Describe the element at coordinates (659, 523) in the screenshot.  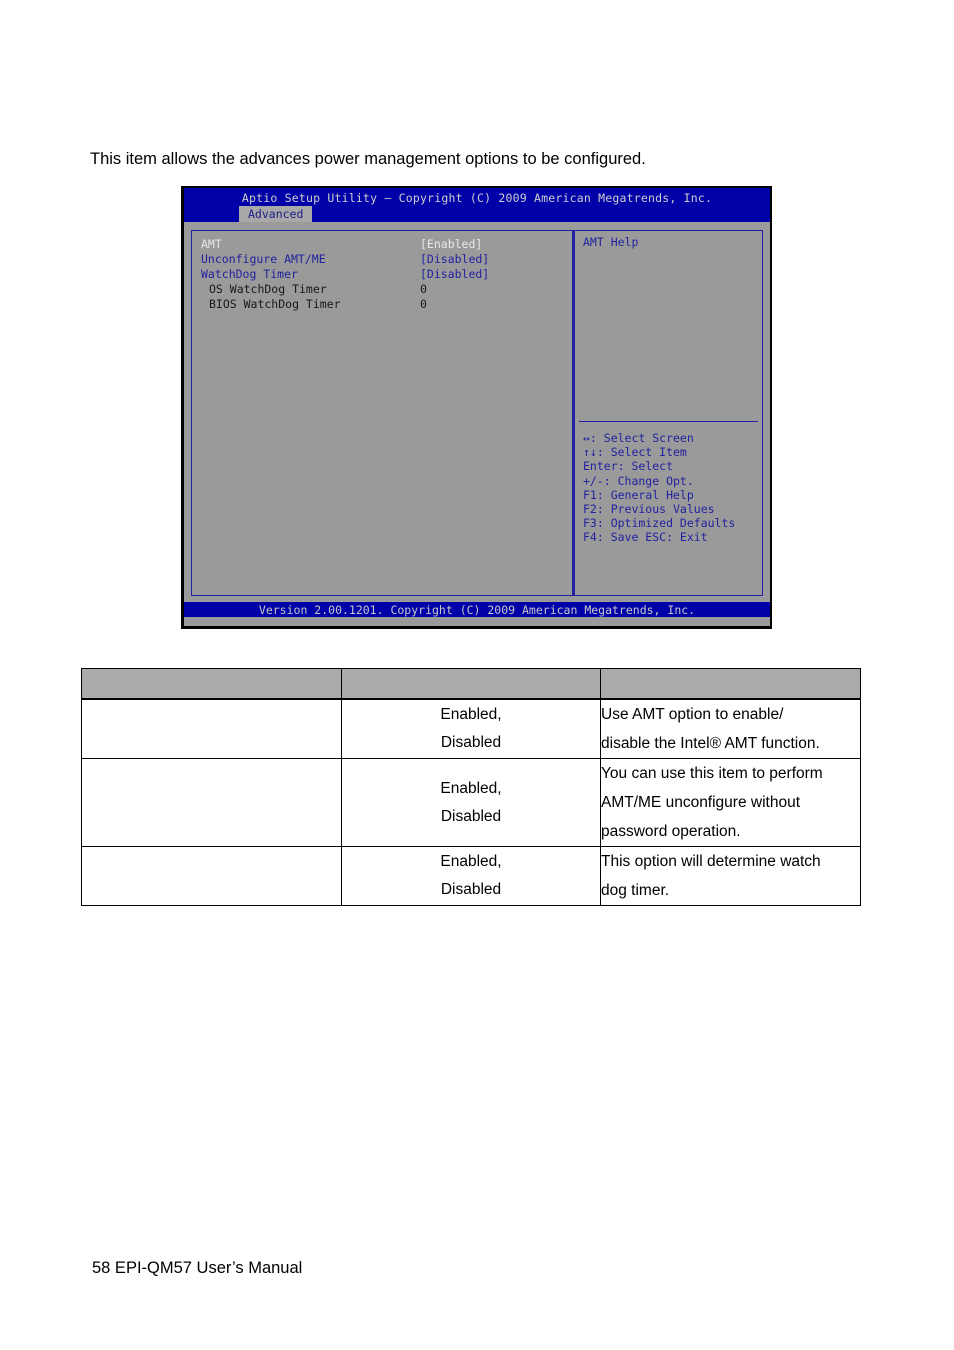
I see `nav-key-f3-optimized-defaults: F3: Optimized Defaults` at that location.